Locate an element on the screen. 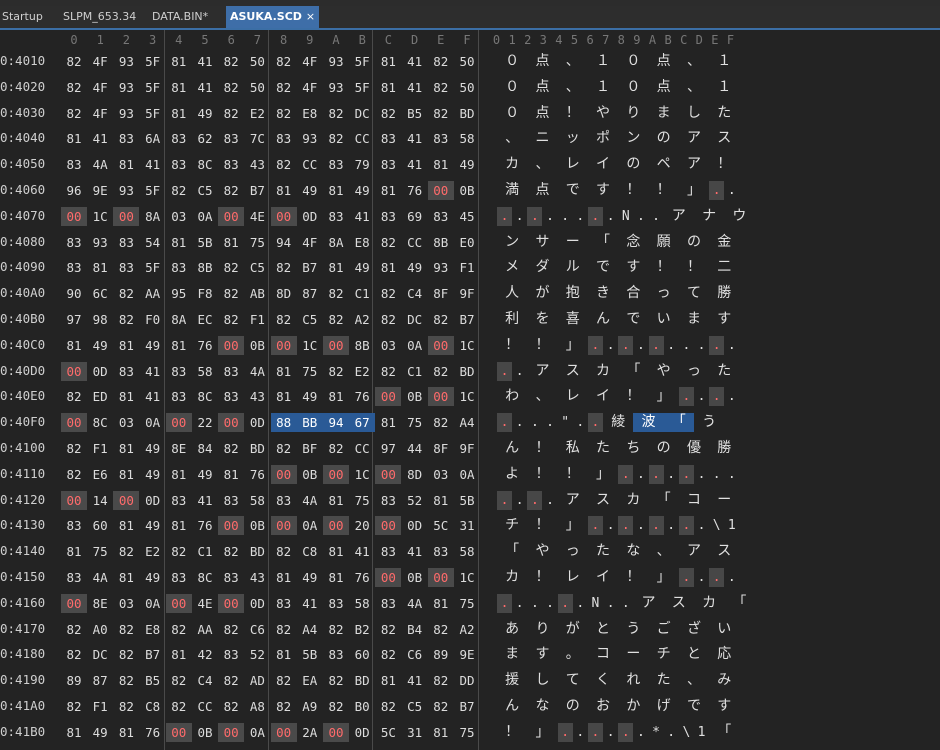 The width and height of the screenshot is (940, 750). hex-byte: E8 is located at coordinates (310, 113).